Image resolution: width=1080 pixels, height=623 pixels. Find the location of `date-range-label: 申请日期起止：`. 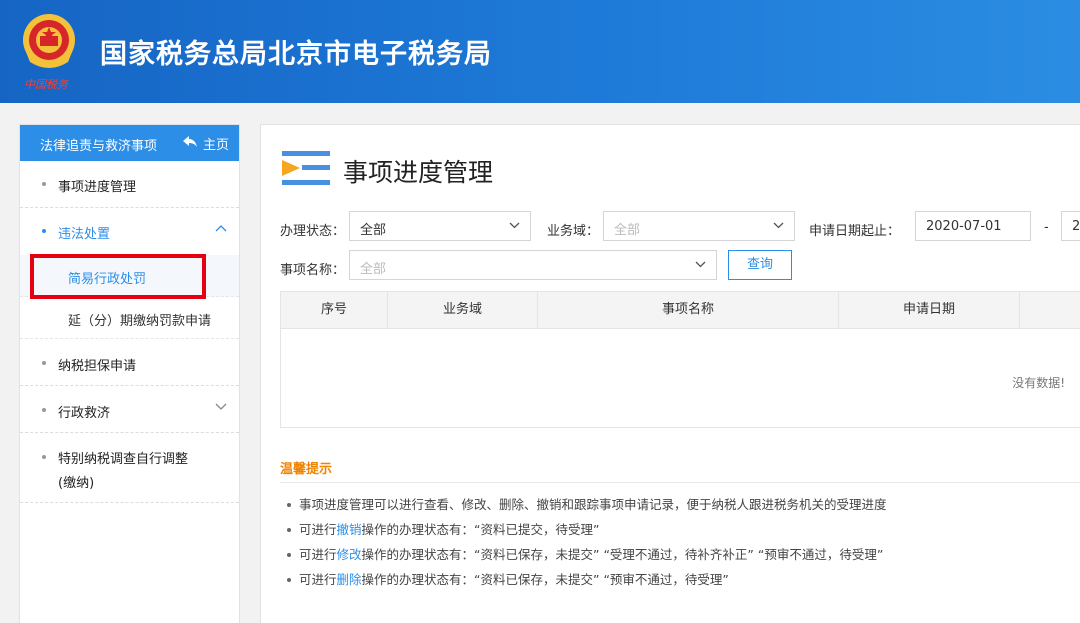

date-range-label: 申请日期起止： is located at coordinates (855, 231).